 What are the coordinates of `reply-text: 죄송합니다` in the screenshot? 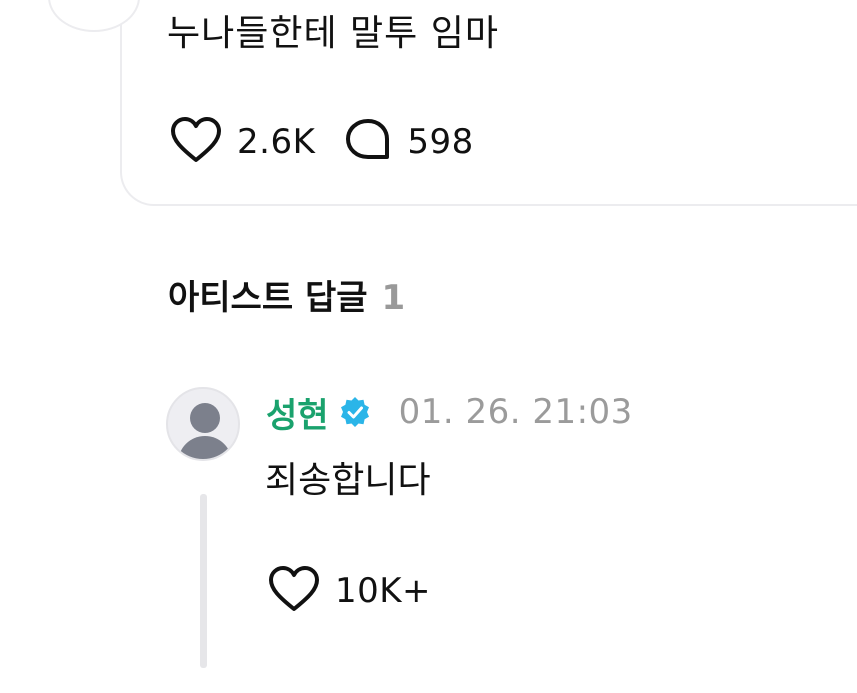 It's located at (348, 480).